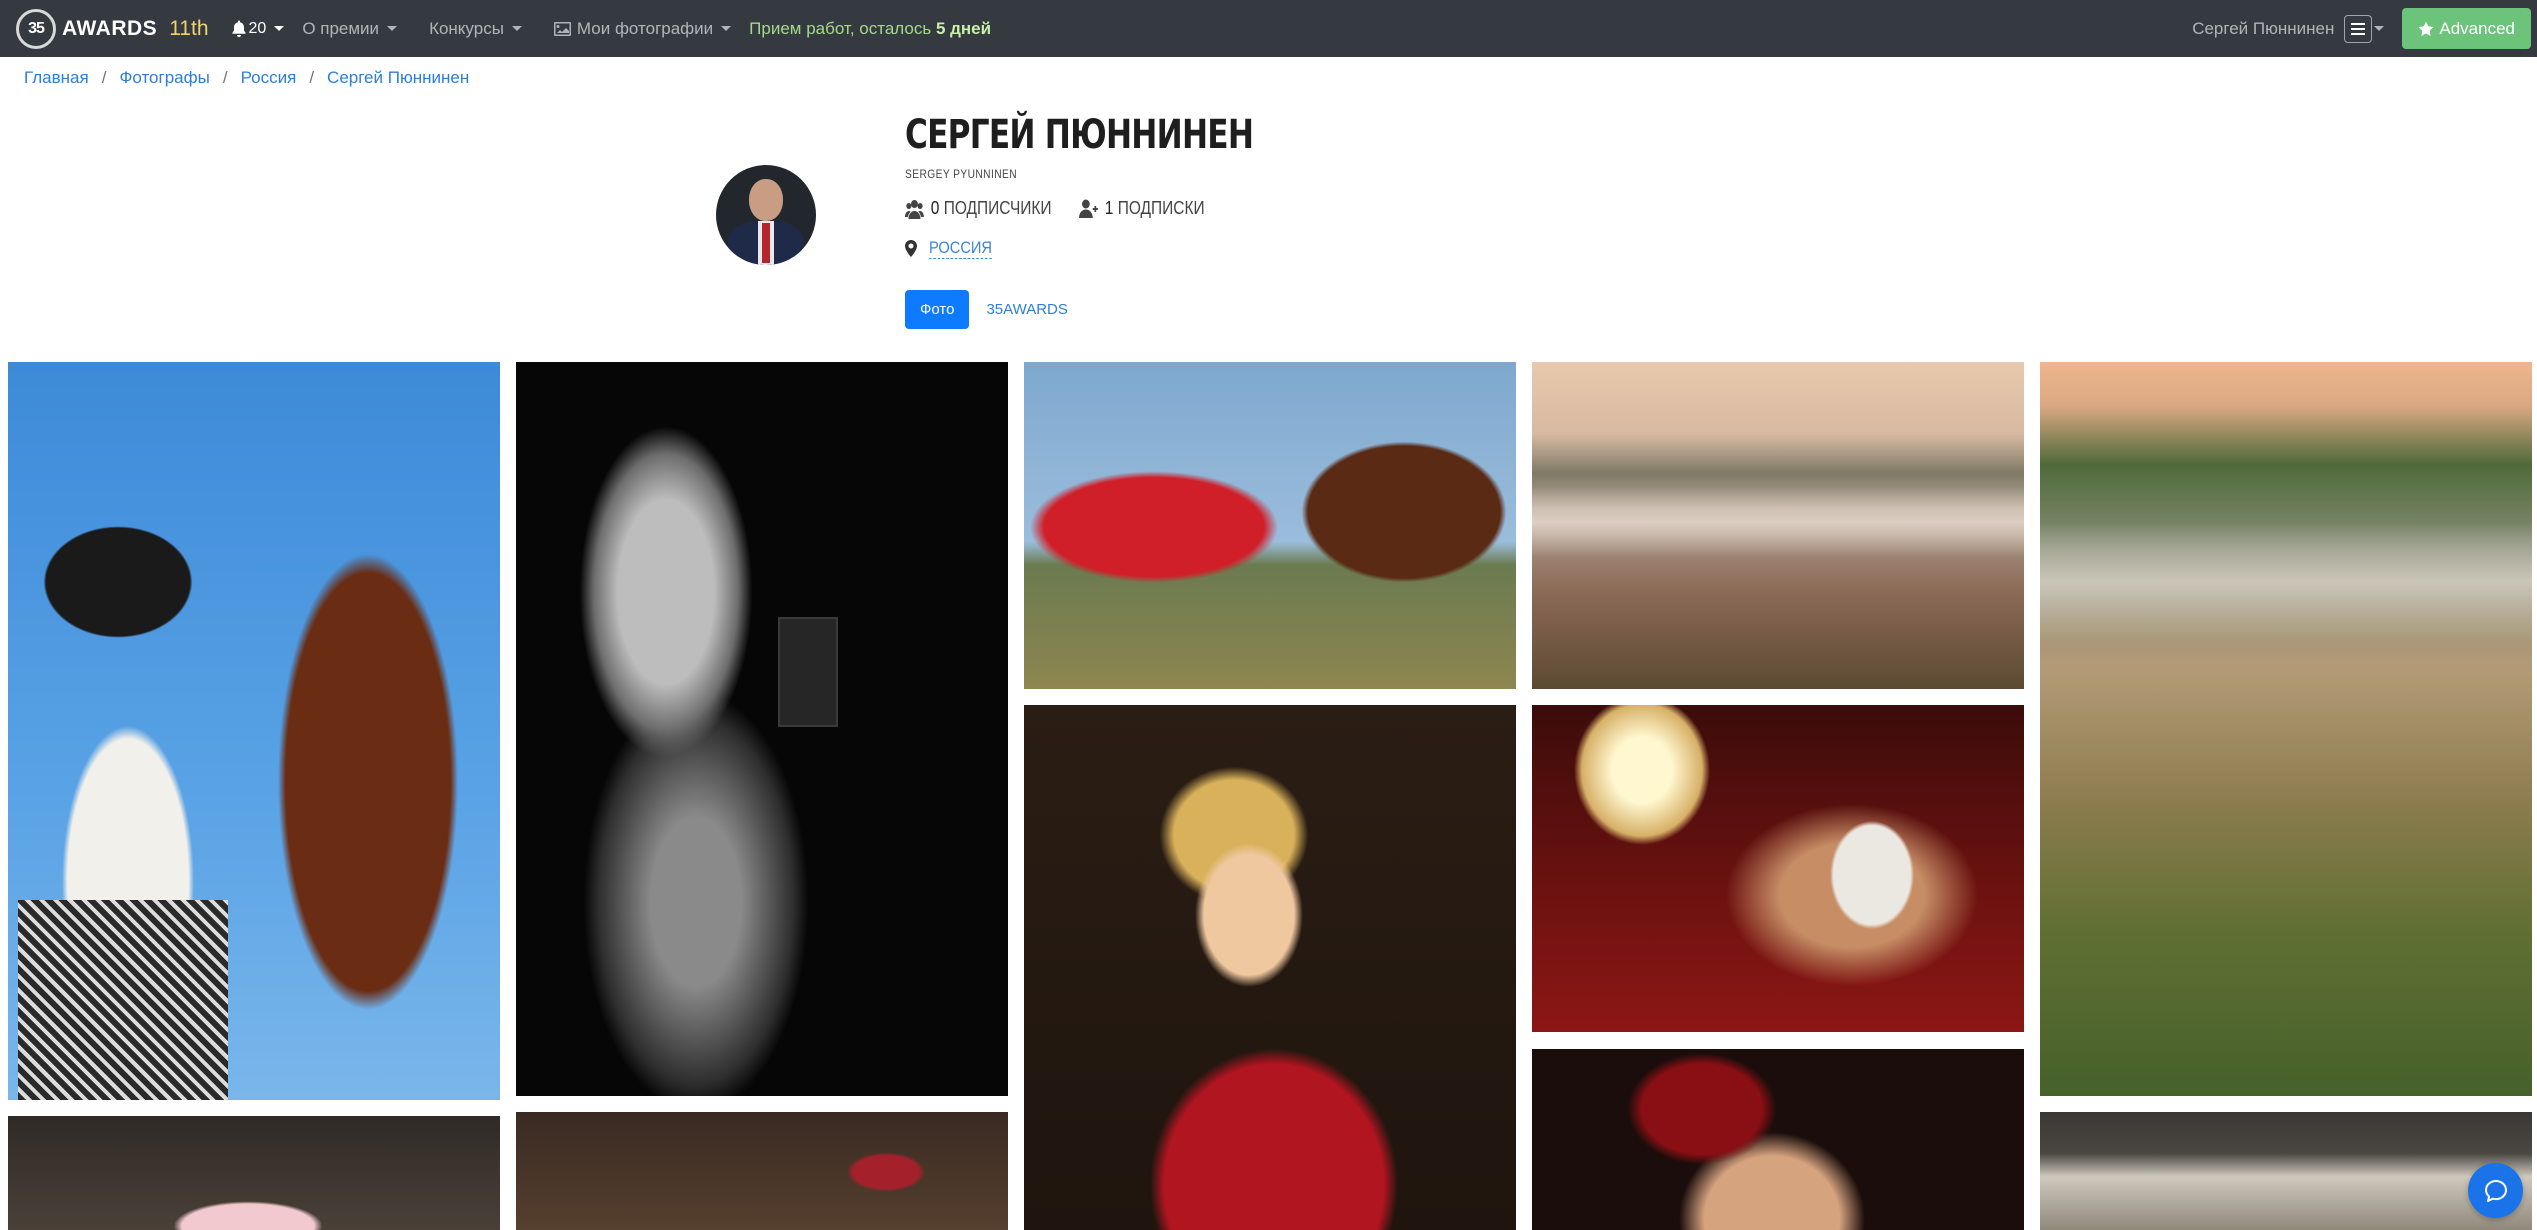  I want to click on notifications-count: 20, so click(257, 28).